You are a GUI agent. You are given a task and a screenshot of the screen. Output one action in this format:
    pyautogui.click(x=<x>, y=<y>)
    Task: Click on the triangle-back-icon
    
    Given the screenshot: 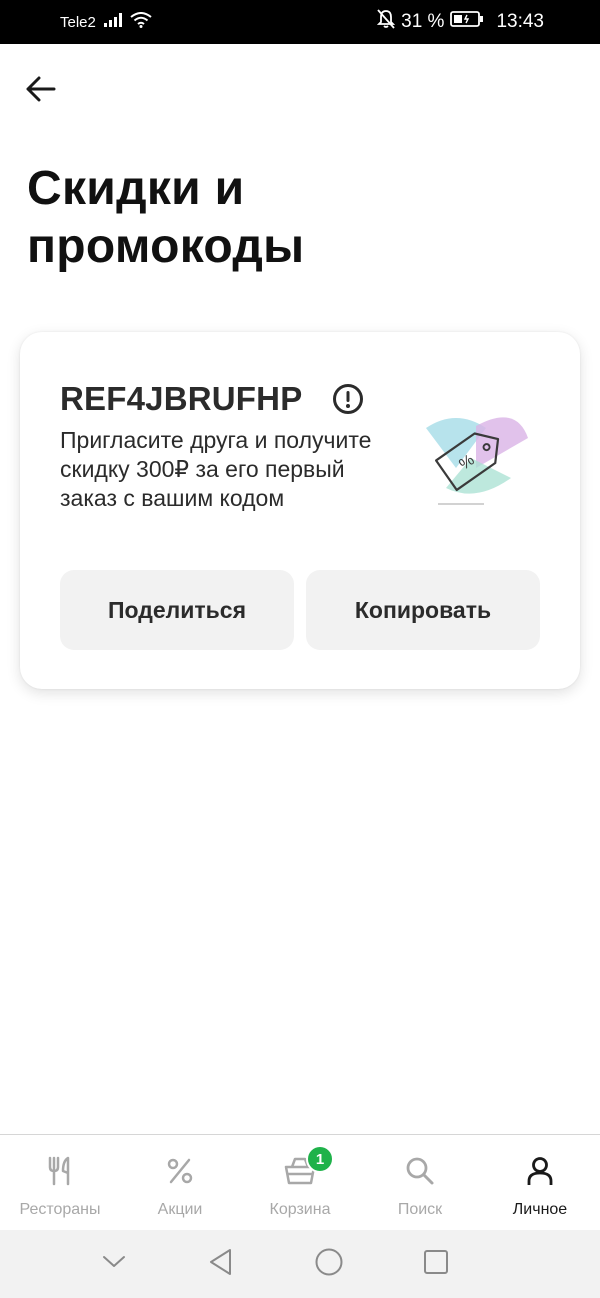 What is the action you would take?
    pyautogui.click(x=221, y=1264)
    